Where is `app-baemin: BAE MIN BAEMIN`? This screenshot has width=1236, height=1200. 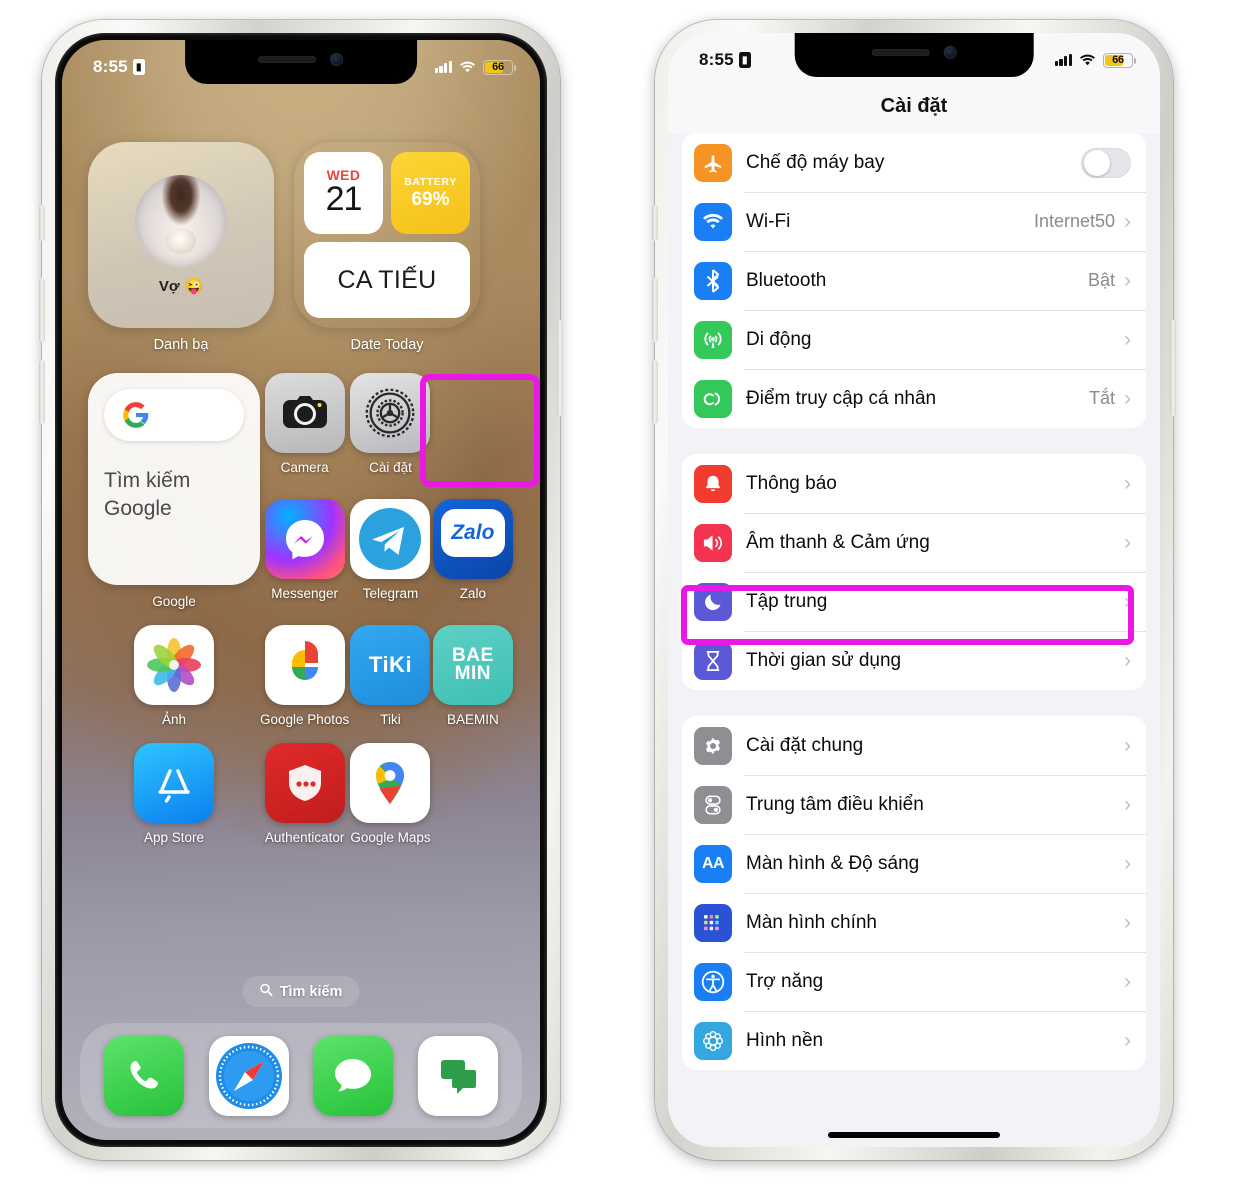 app-baemin: BAE MIN BAEMIN is located at coordinates (473, 676).